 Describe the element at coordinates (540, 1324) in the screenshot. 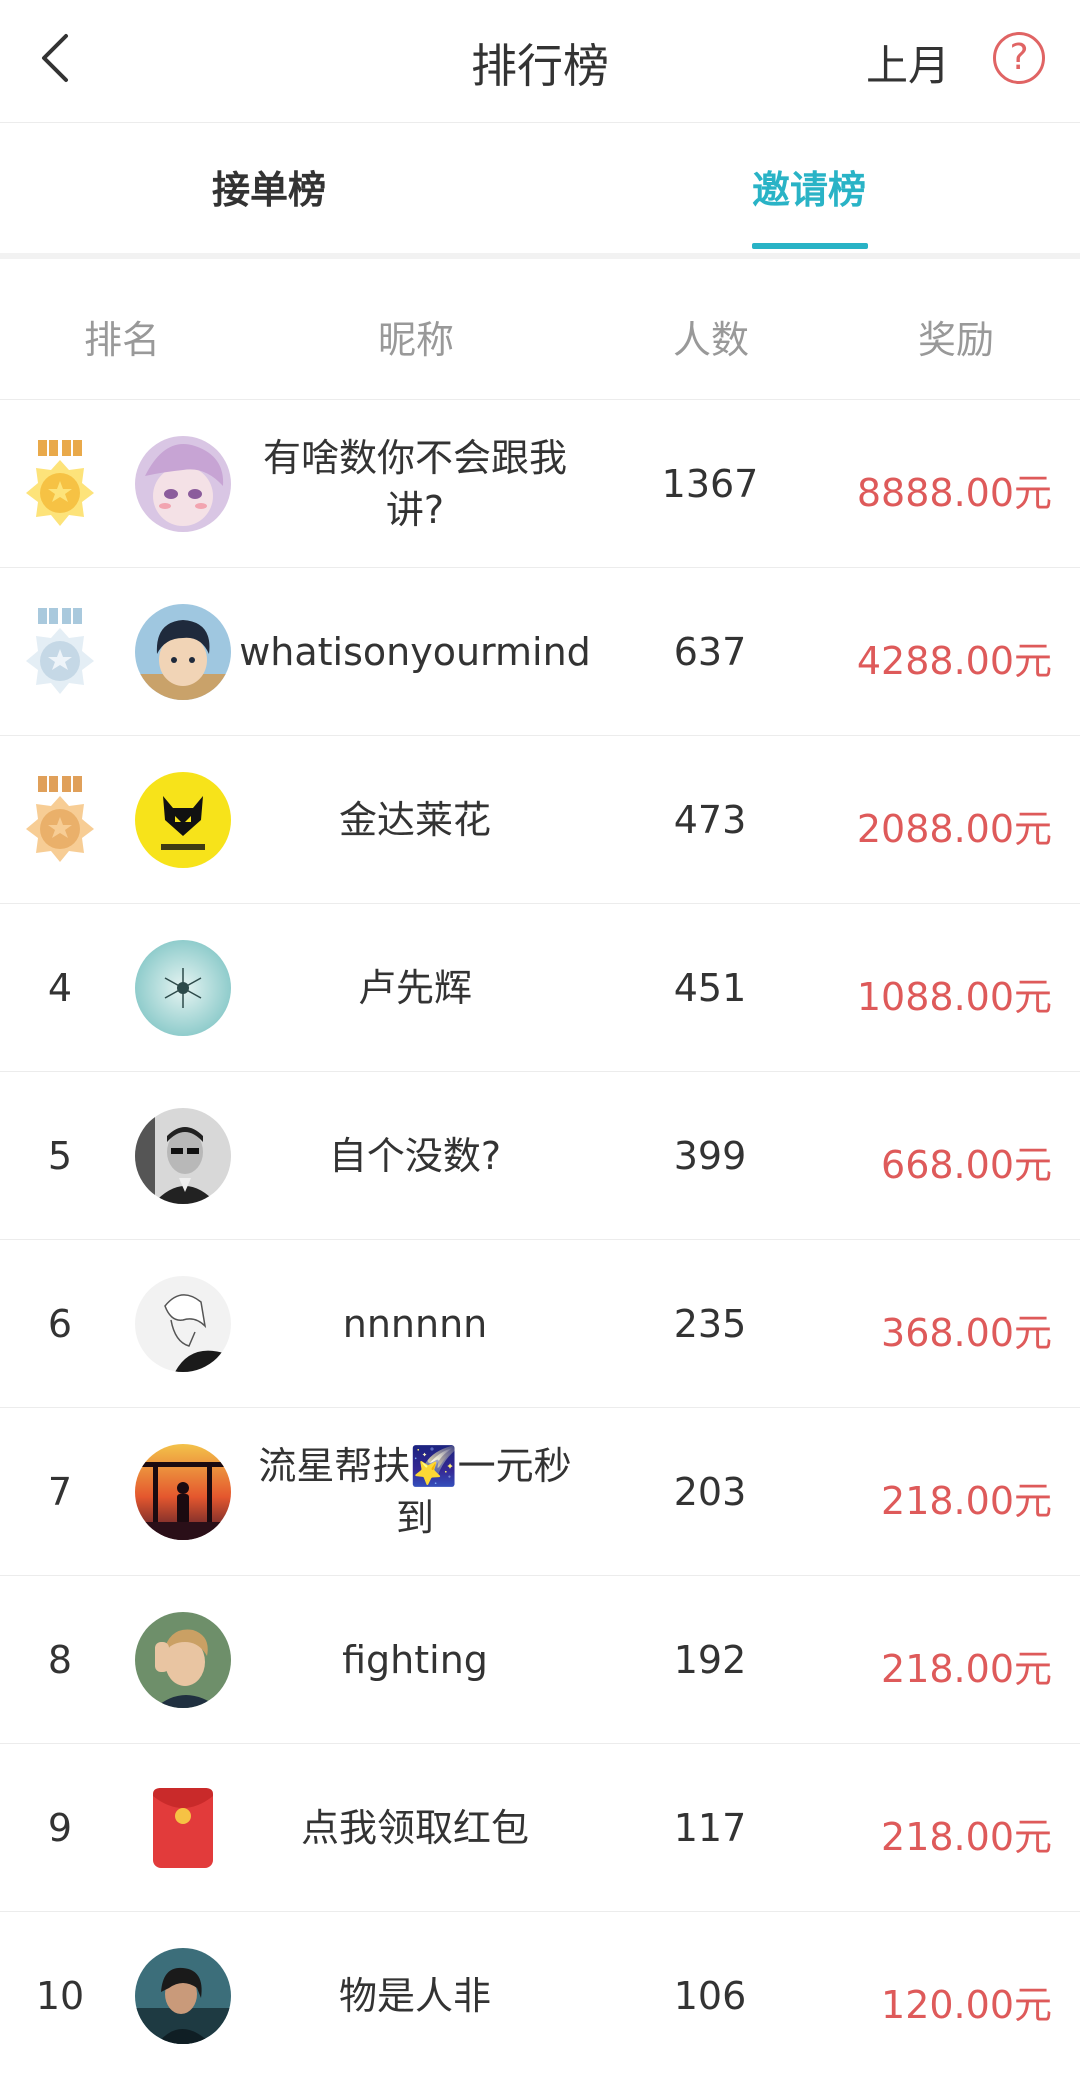

I see `table-row: 6 nnnnnn 235 368.00元` at that location.